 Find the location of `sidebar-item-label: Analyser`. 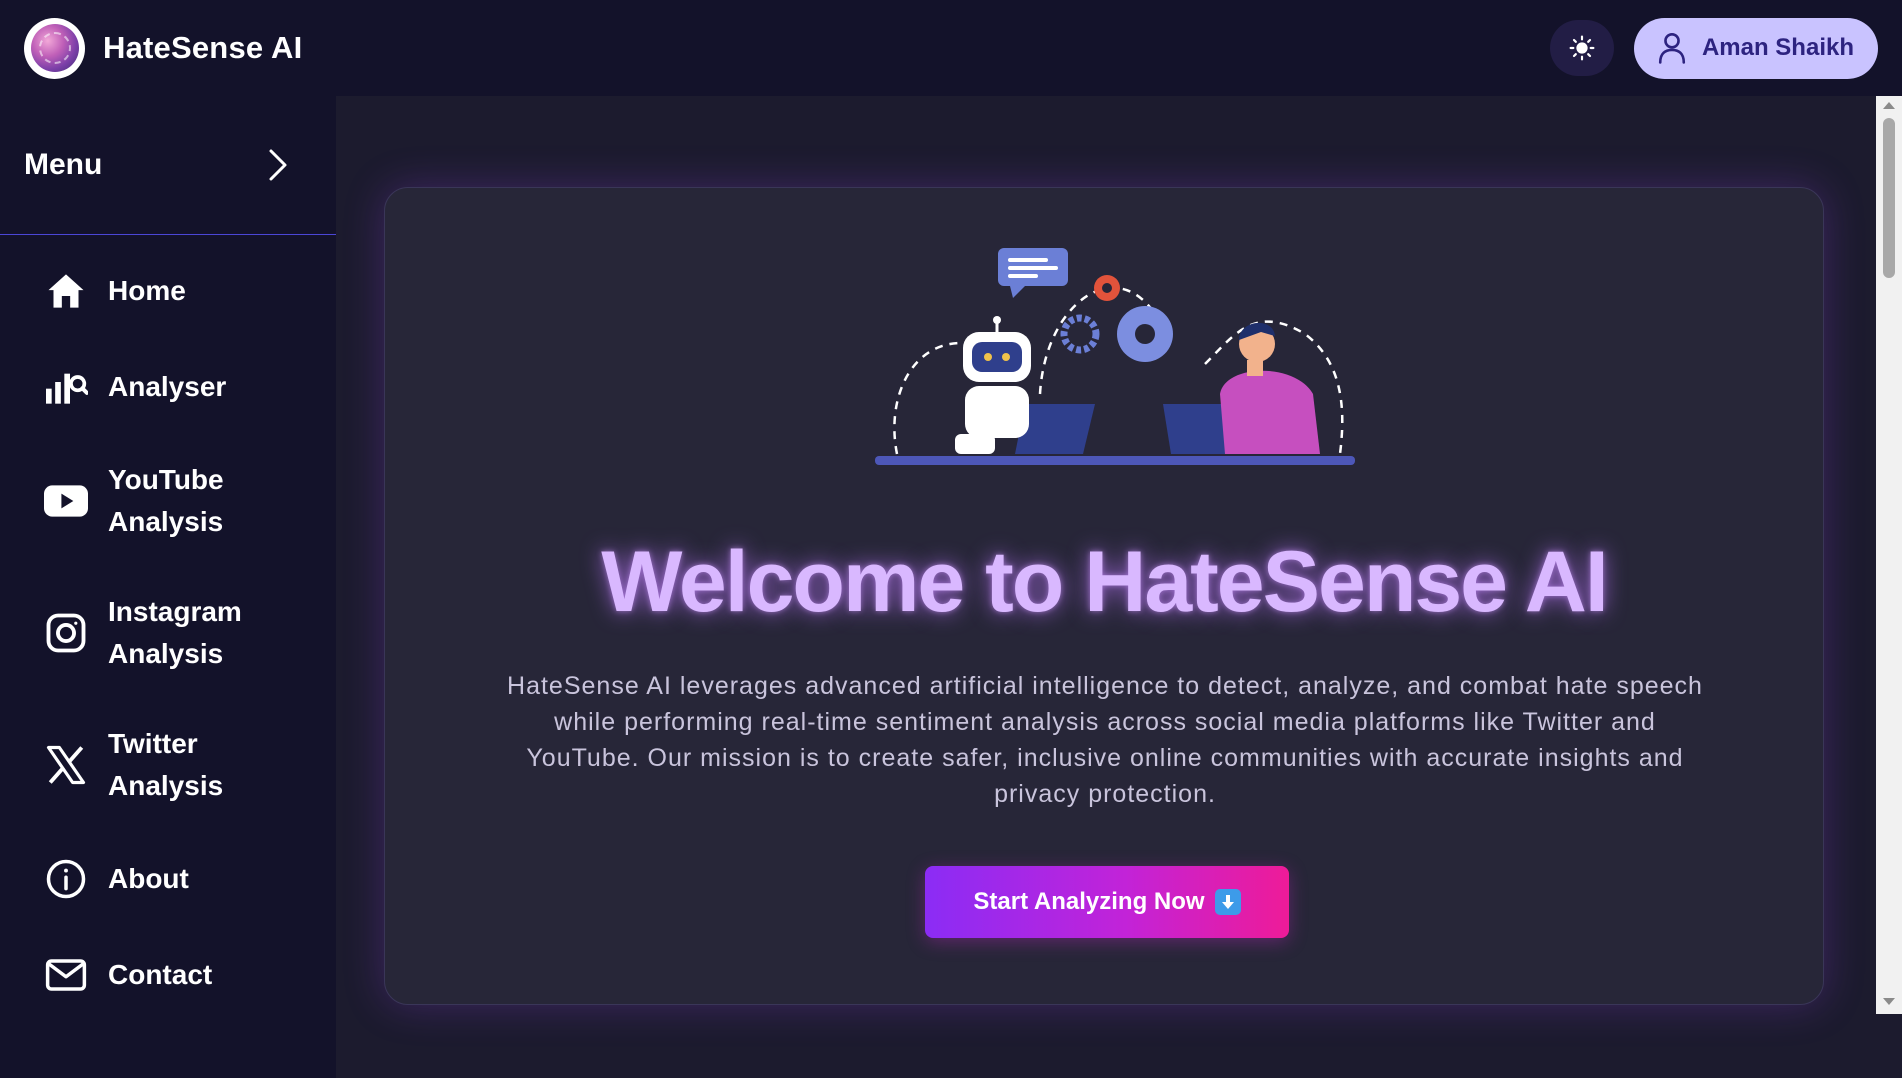

sidebar-item-label: Analyser is located at coordinates (167, 386).